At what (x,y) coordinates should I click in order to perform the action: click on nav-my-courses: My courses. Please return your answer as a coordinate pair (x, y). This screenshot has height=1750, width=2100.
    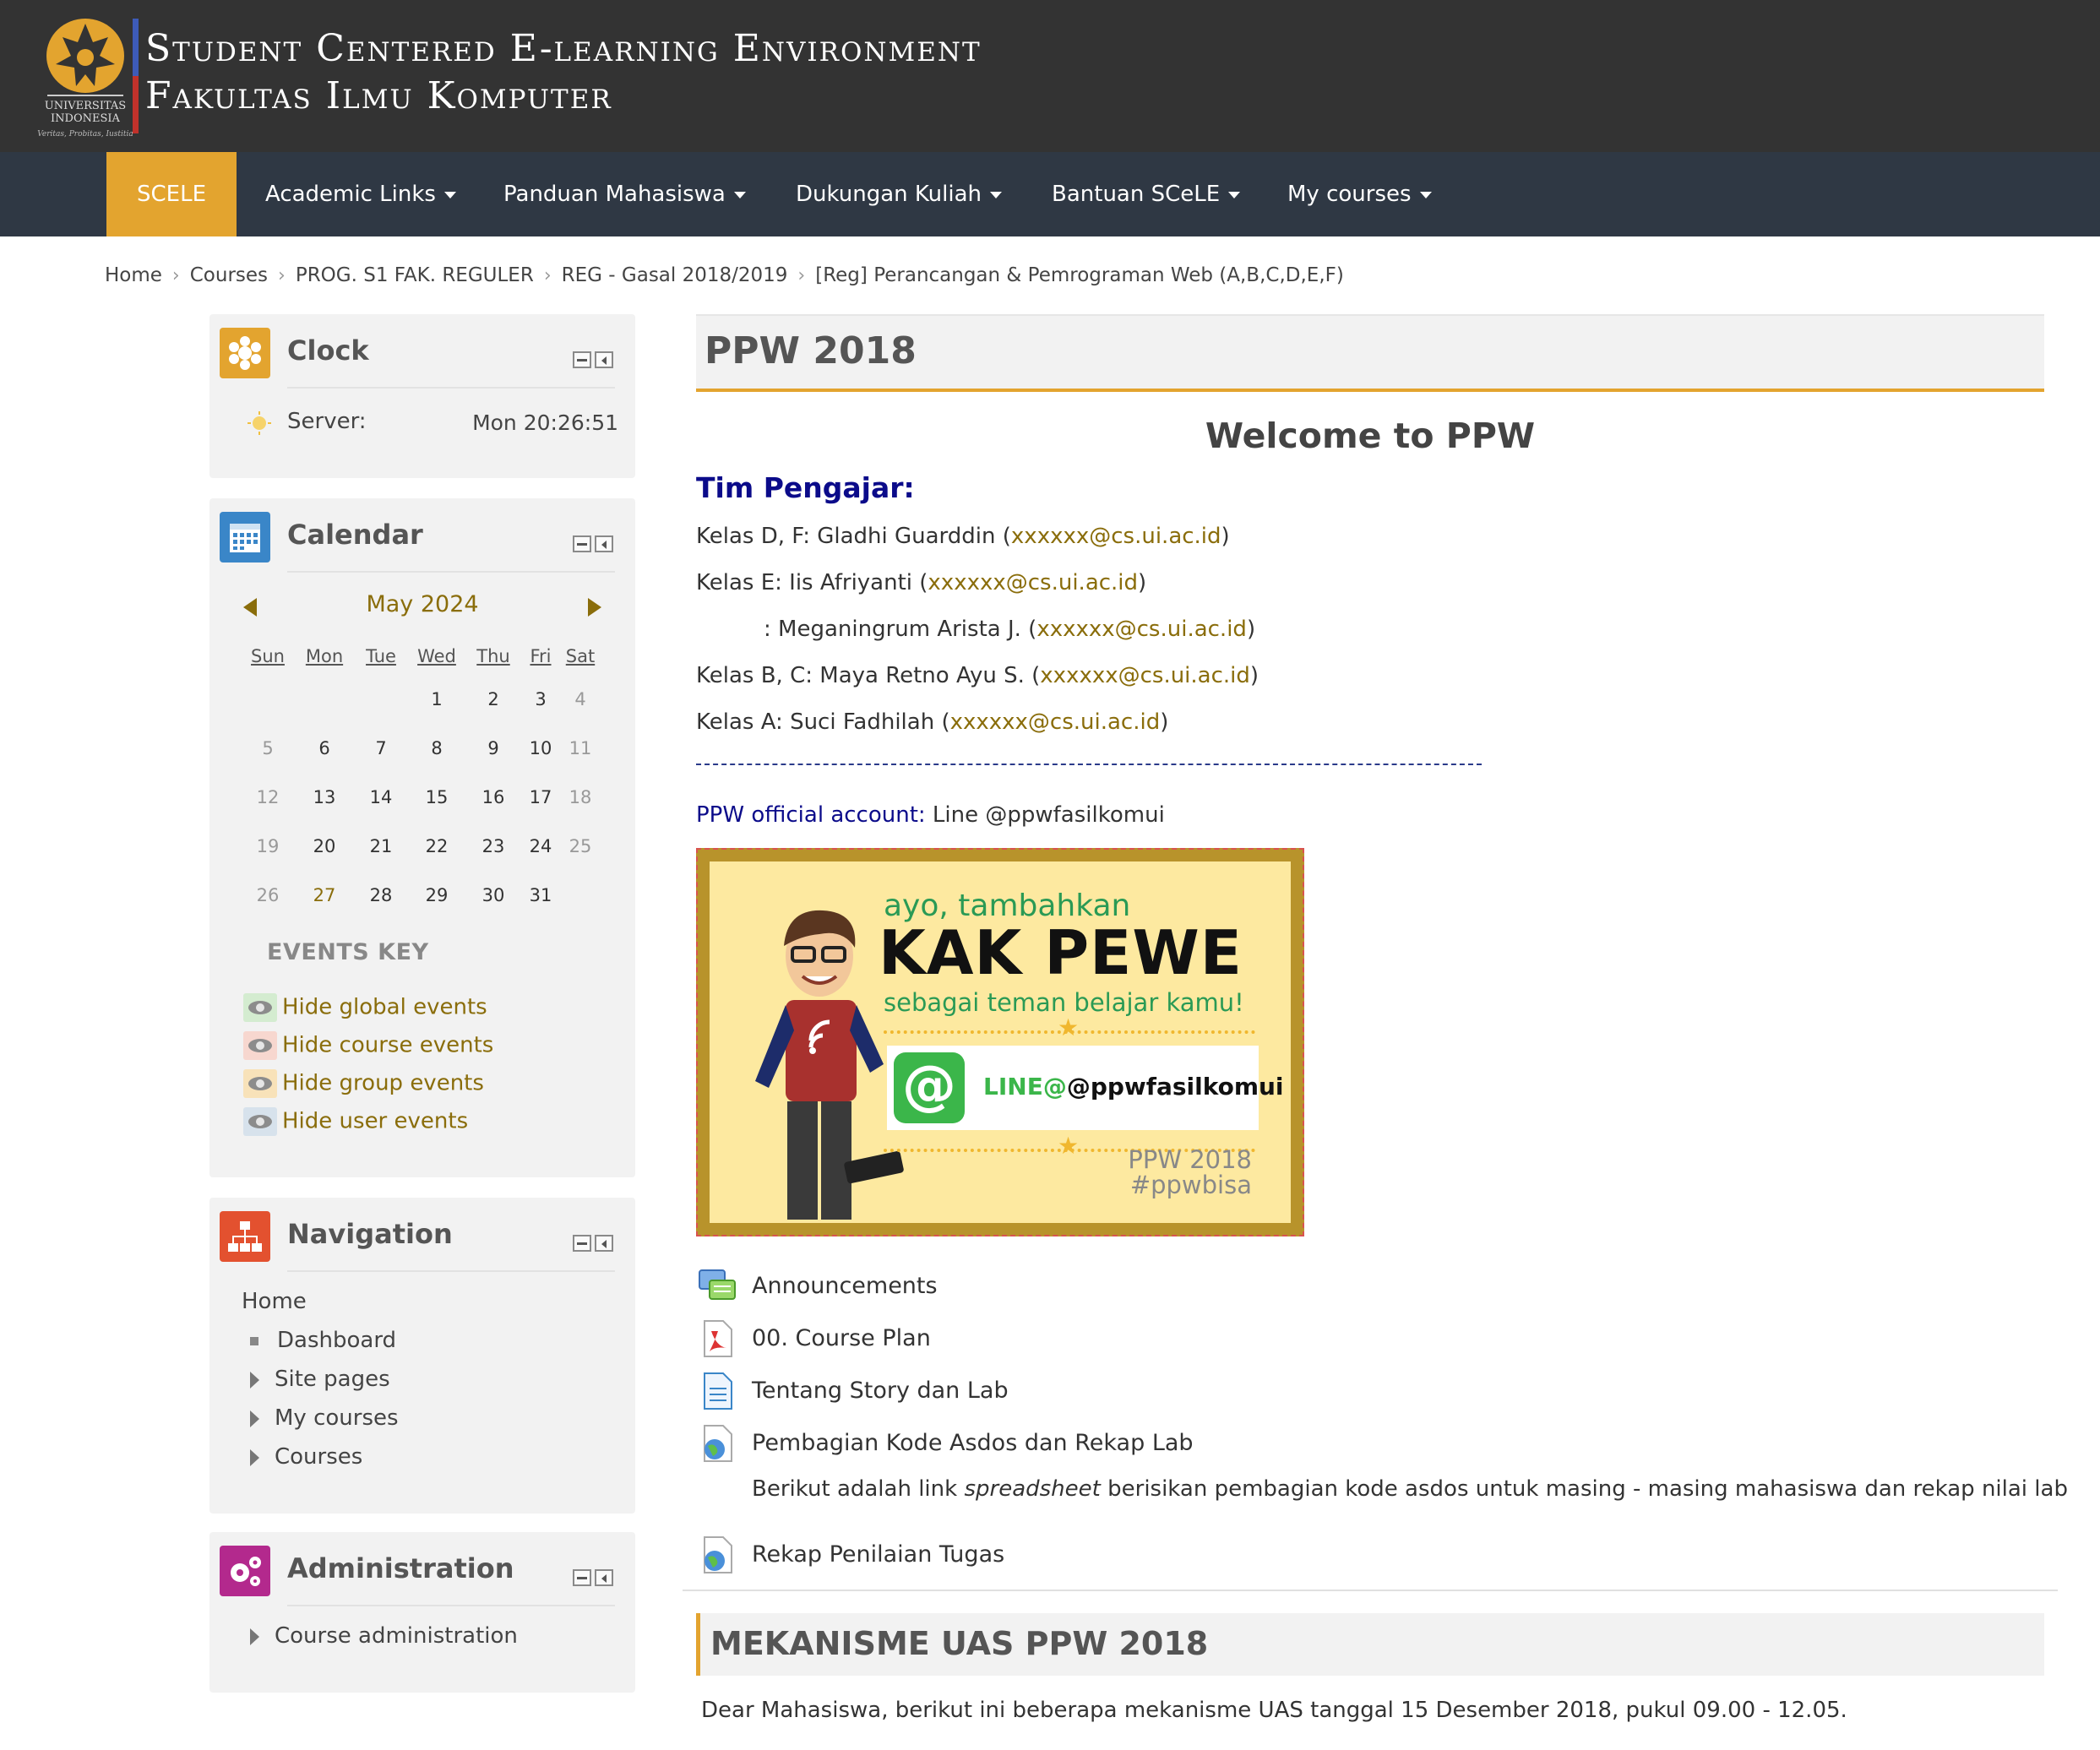
    Looking at the image, I should click on (1359, 194).